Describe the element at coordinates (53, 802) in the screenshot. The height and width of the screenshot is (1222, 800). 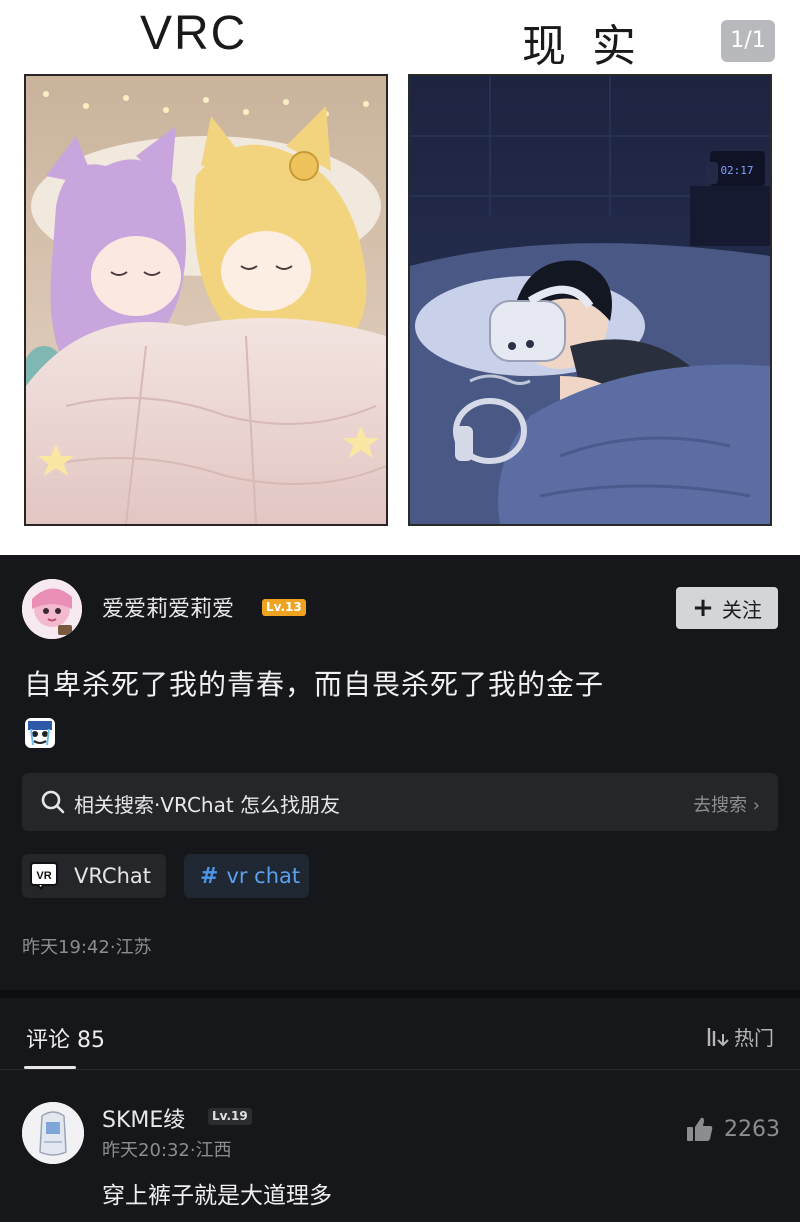
I see `search-icon` at that location.